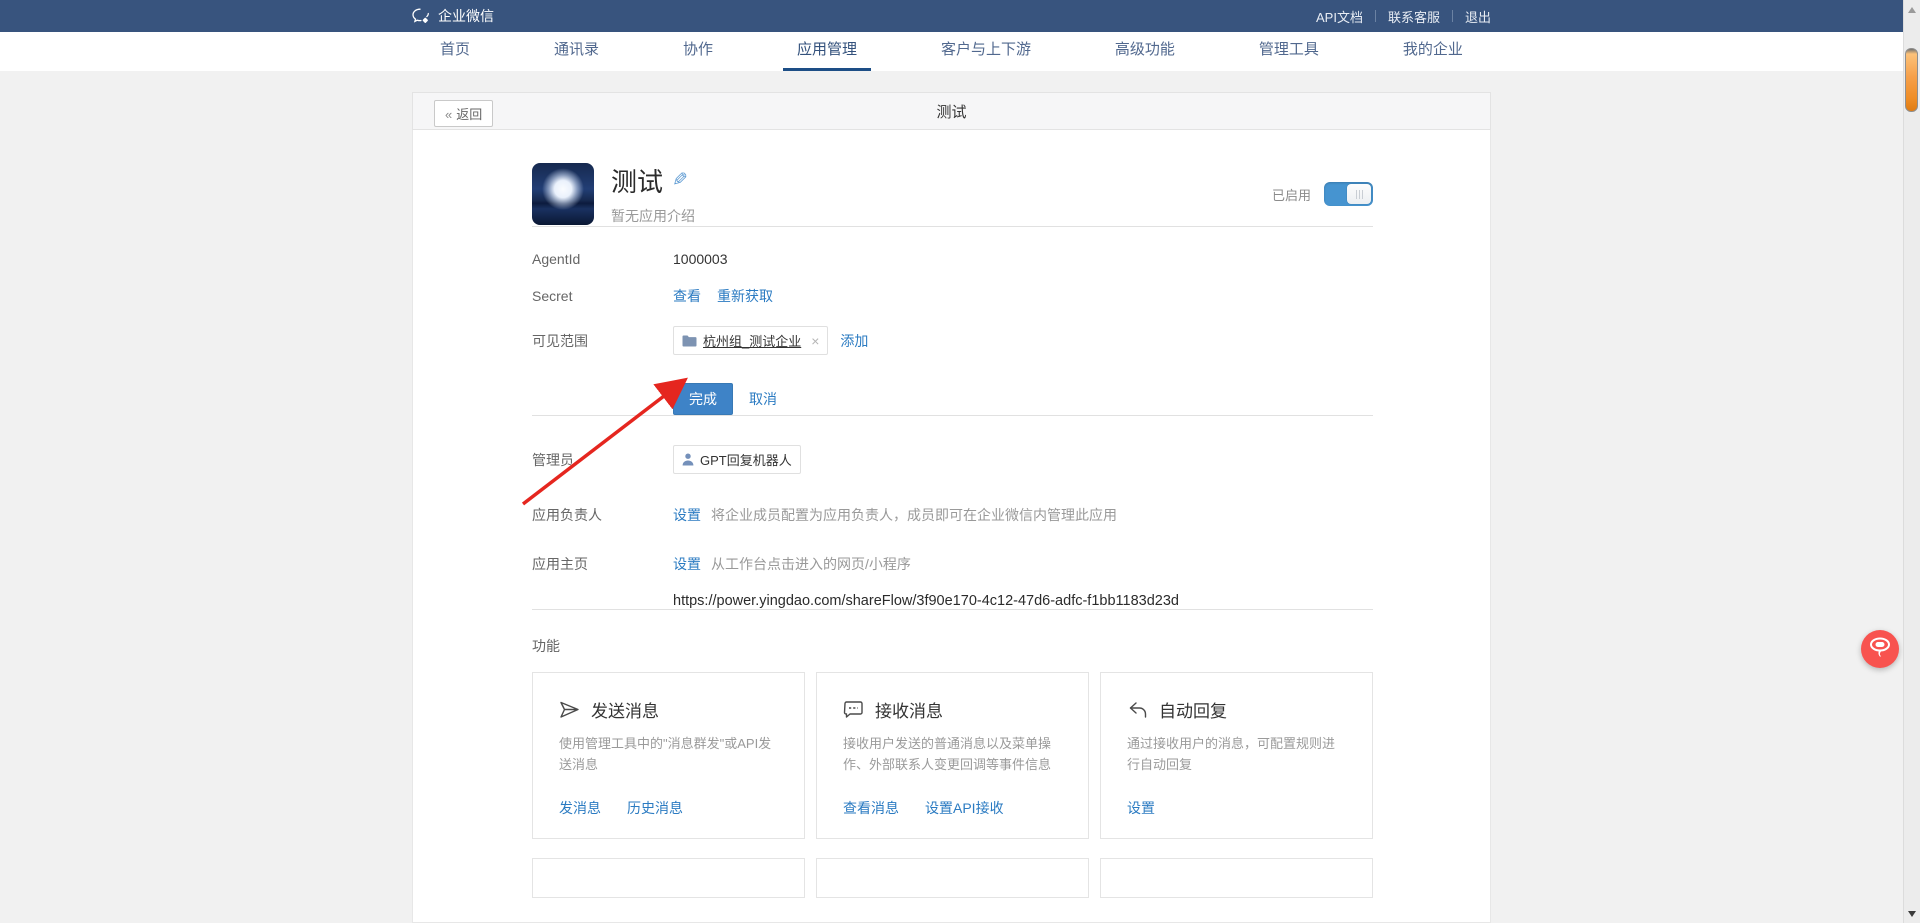 The image size is (1920, 923). I want to click on secret-row: Secret 查看 重新获取, so click(951, 296).